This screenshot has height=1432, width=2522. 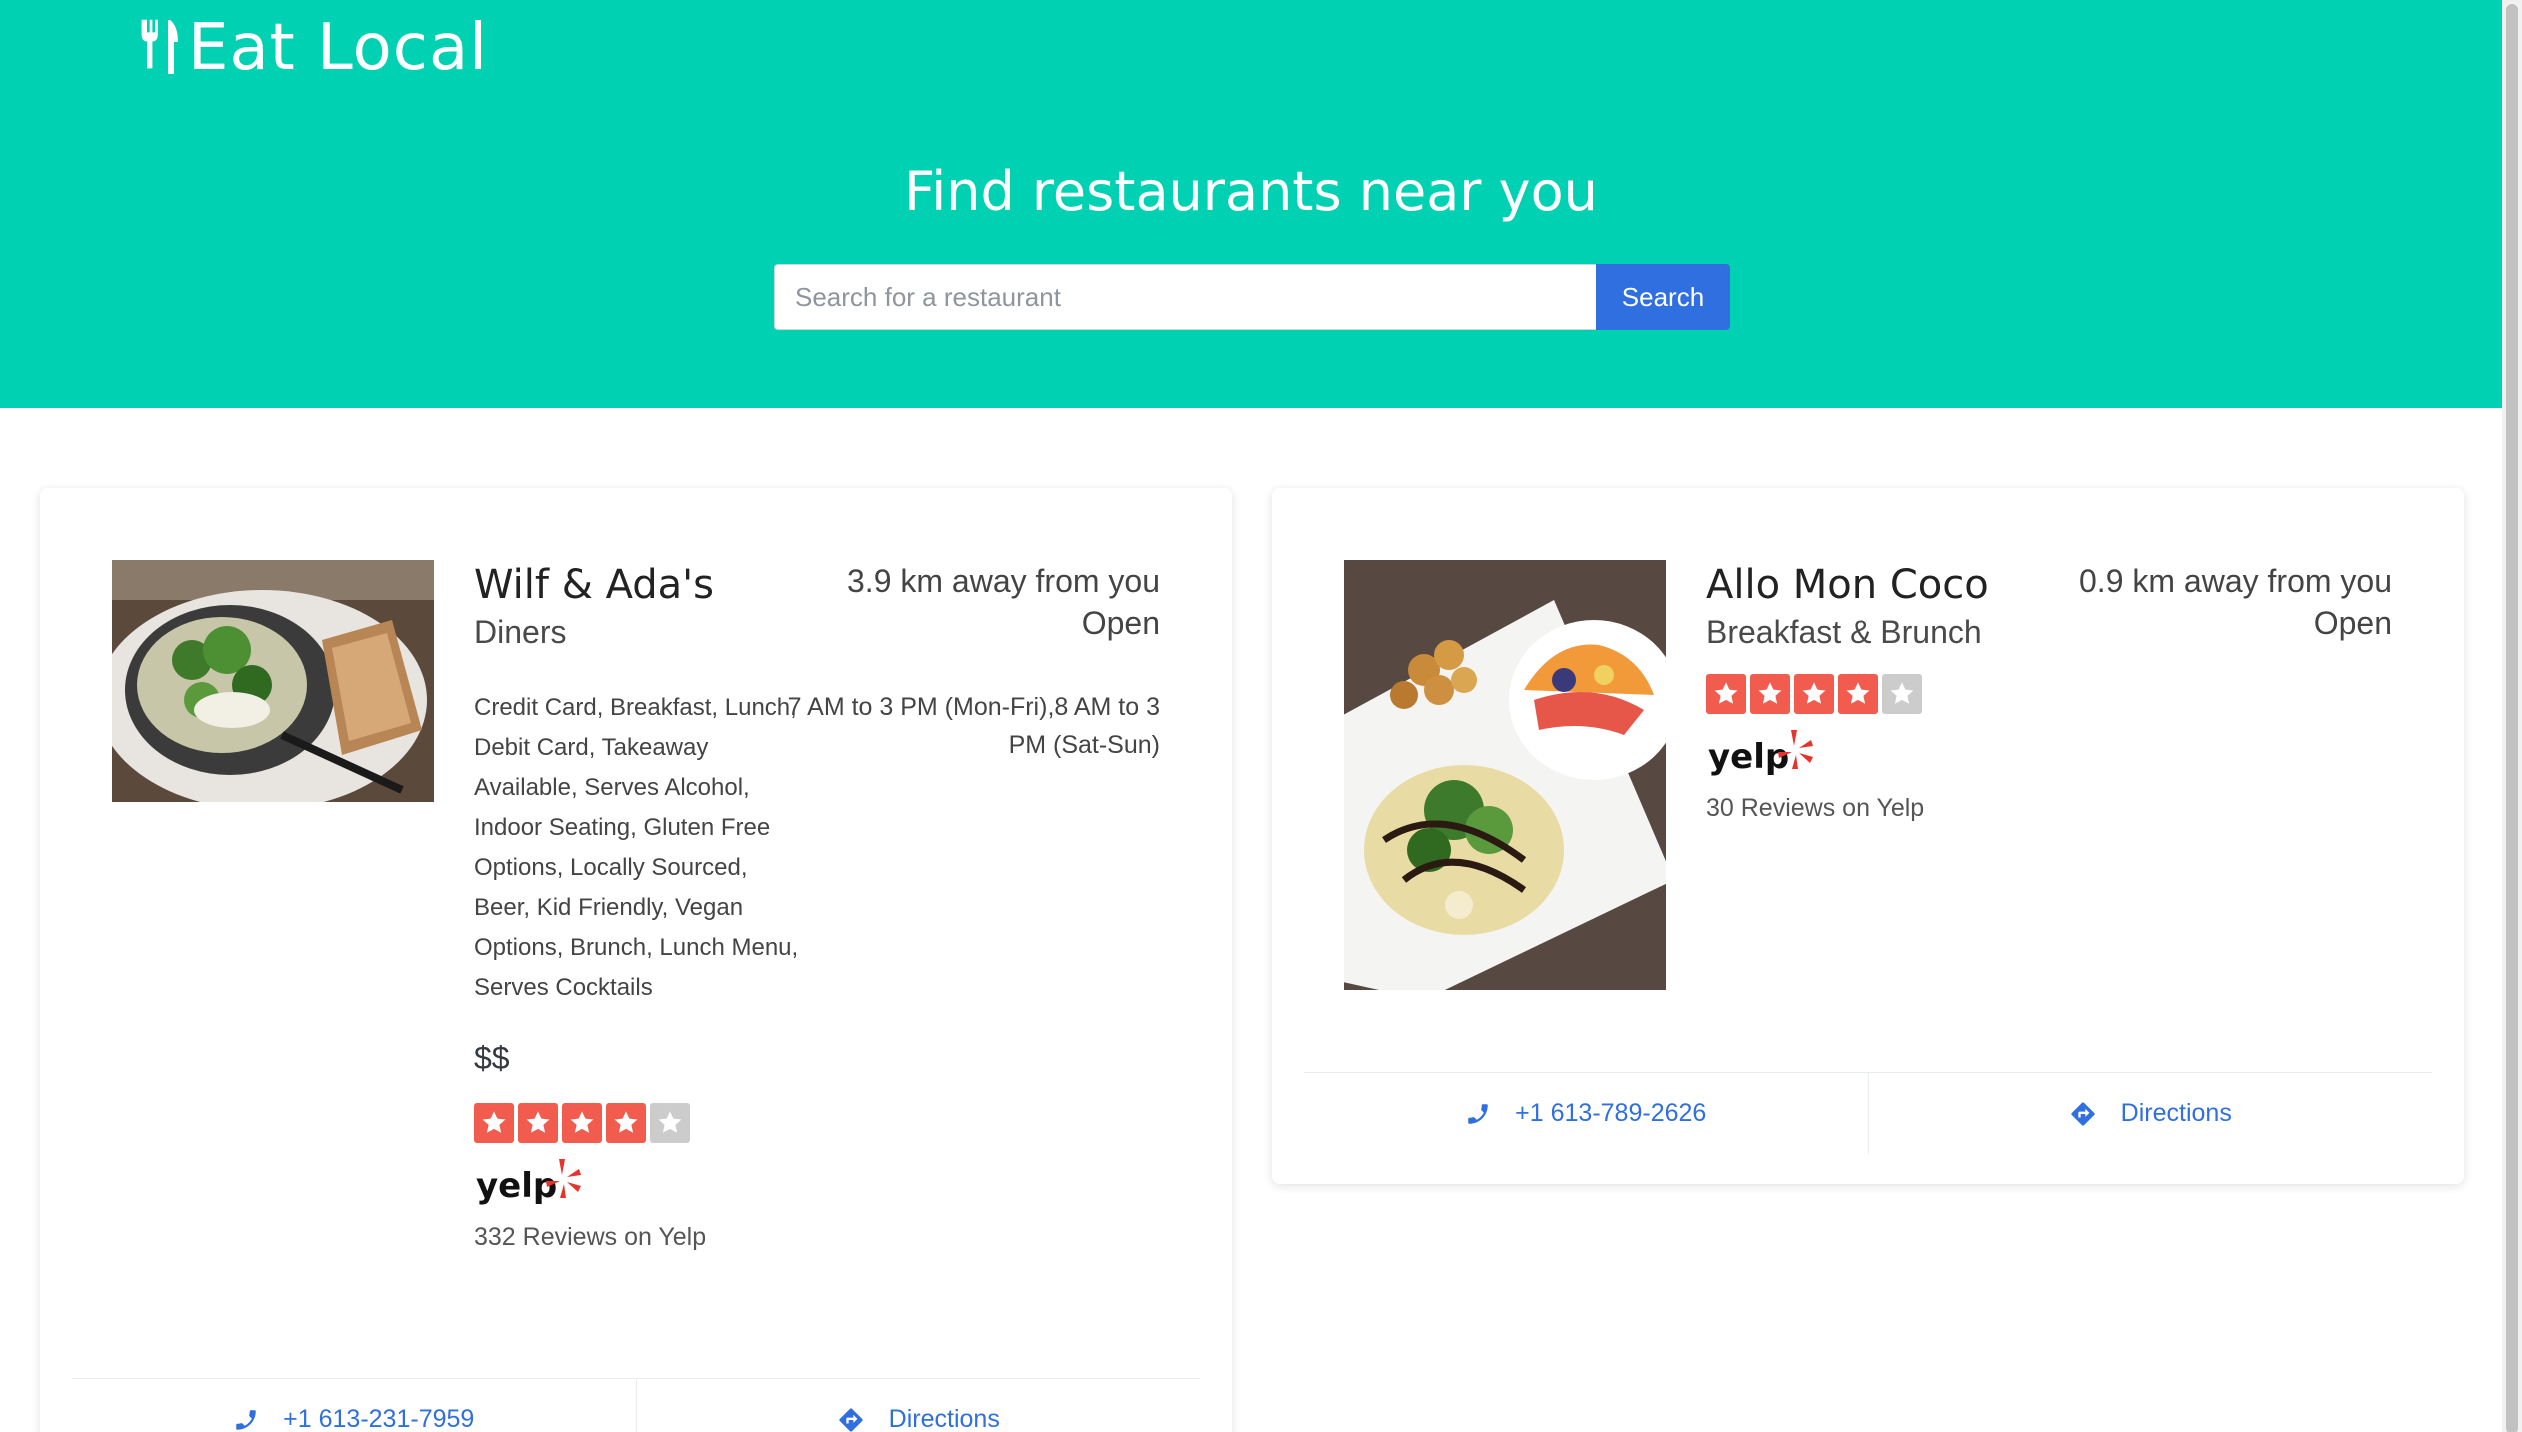 What do you see at coordinates (1611, 1113) in the screenshot?
I see `phone-number: +1 613-789-2626` at bounding box center [1611, 1113].